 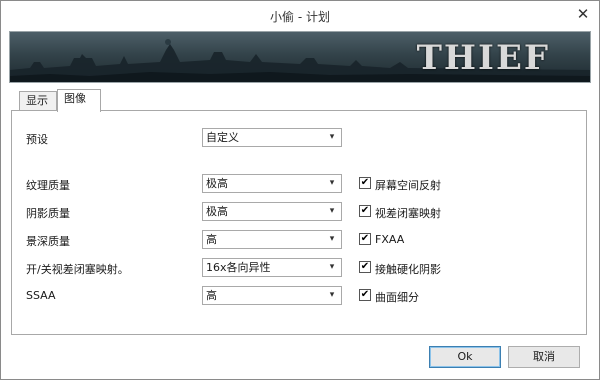 I want to click on thief-logo: THIEF, so click(x=483, y=58).